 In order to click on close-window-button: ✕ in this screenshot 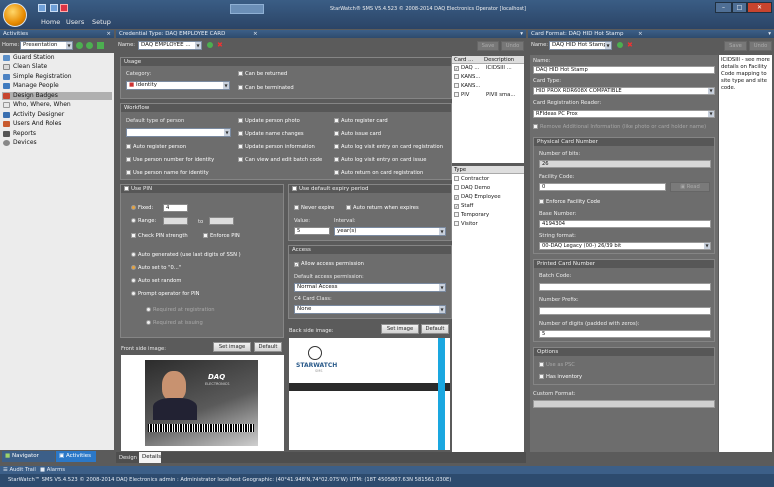, I will do `click(759, 7)`.